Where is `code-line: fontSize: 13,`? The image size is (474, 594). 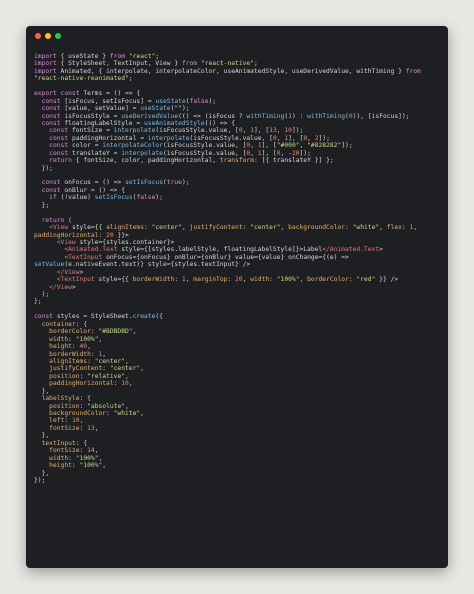 code-line: fontSize: 13, is located at coordinates (74, 428).